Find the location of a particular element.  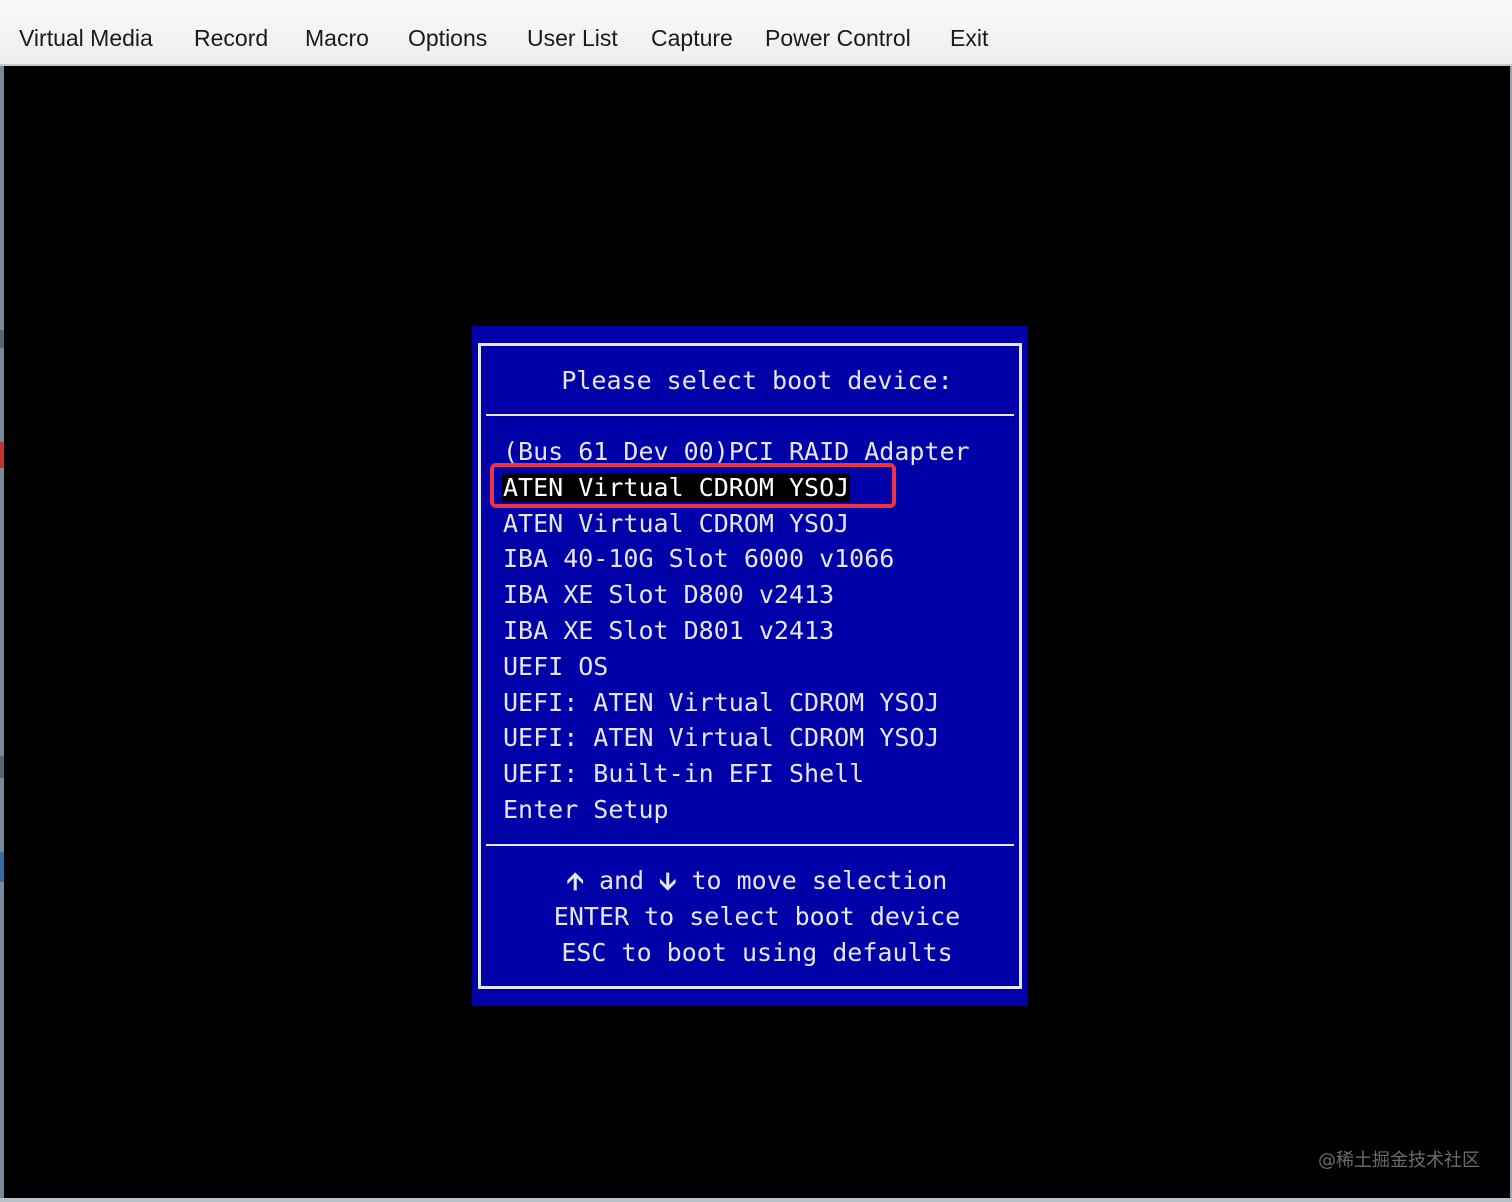

boot-device-item: ATEN Virtual CDROM YSOJ is located at coordinates (736, 524).